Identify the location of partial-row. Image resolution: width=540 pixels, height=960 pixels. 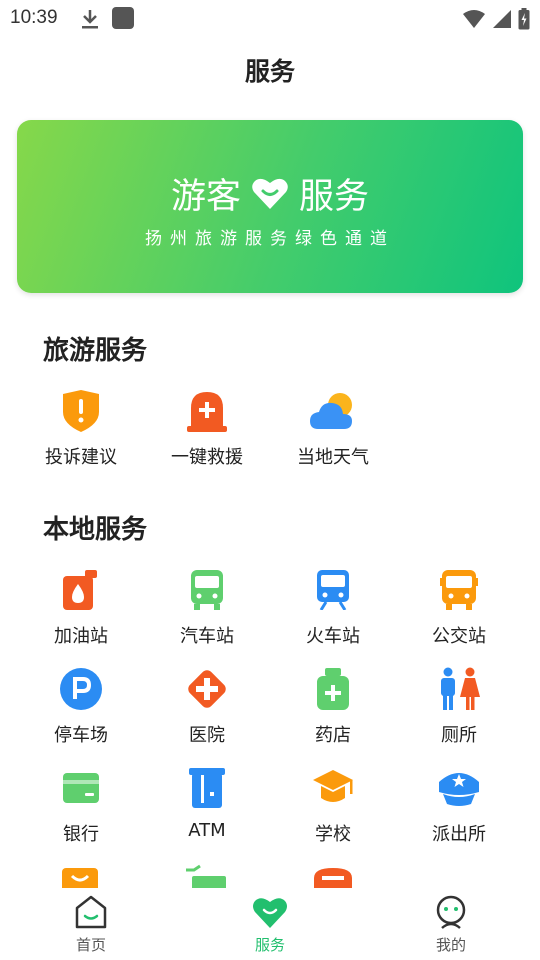
(270, 876).